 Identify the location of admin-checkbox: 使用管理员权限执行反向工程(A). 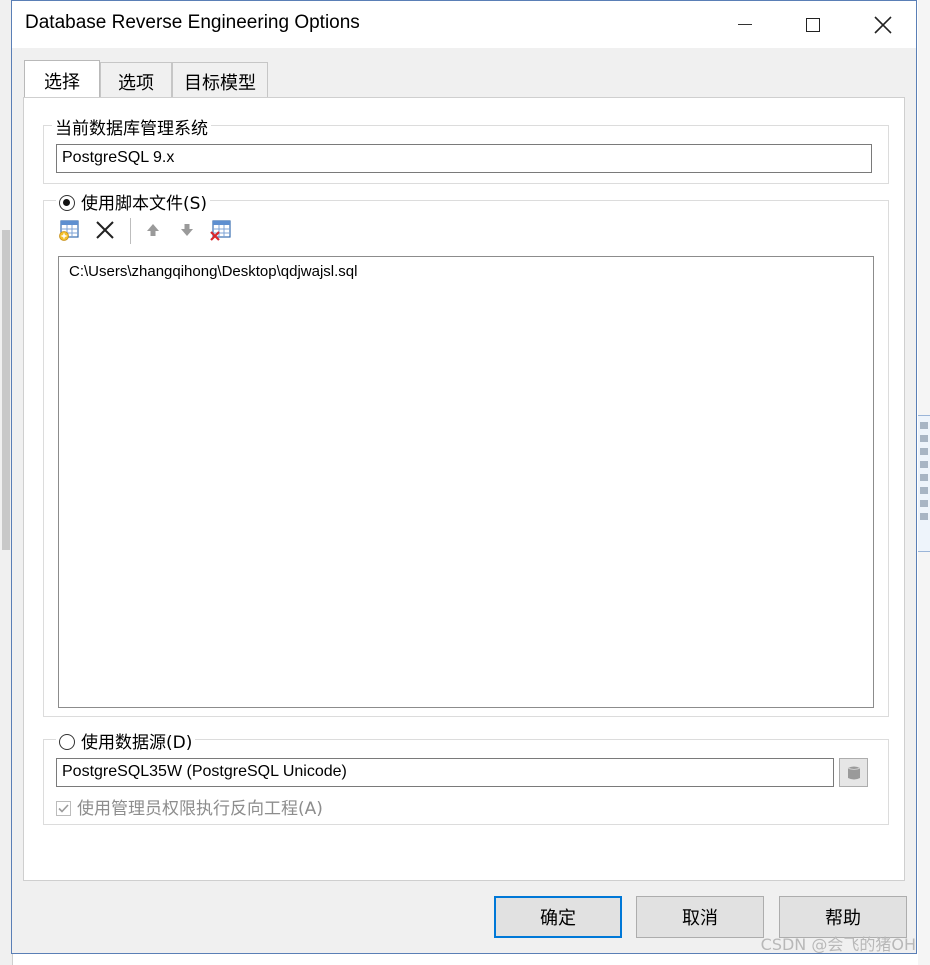
(189, 806).